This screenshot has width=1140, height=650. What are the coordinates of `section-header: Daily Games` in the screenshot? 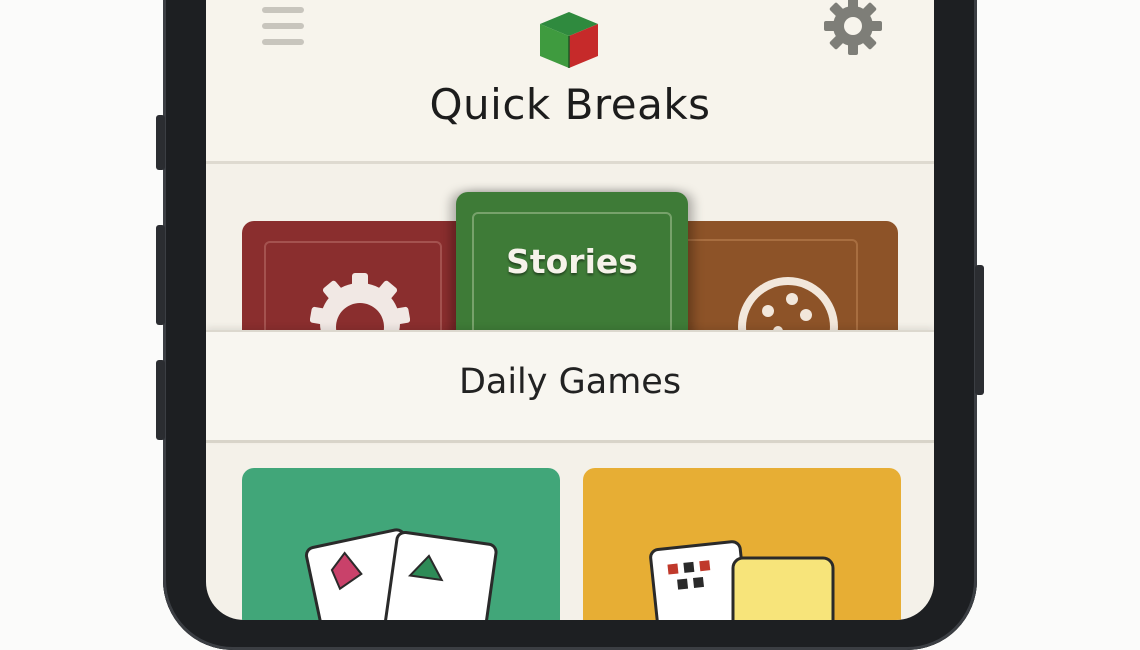 It's located at (570, 386).